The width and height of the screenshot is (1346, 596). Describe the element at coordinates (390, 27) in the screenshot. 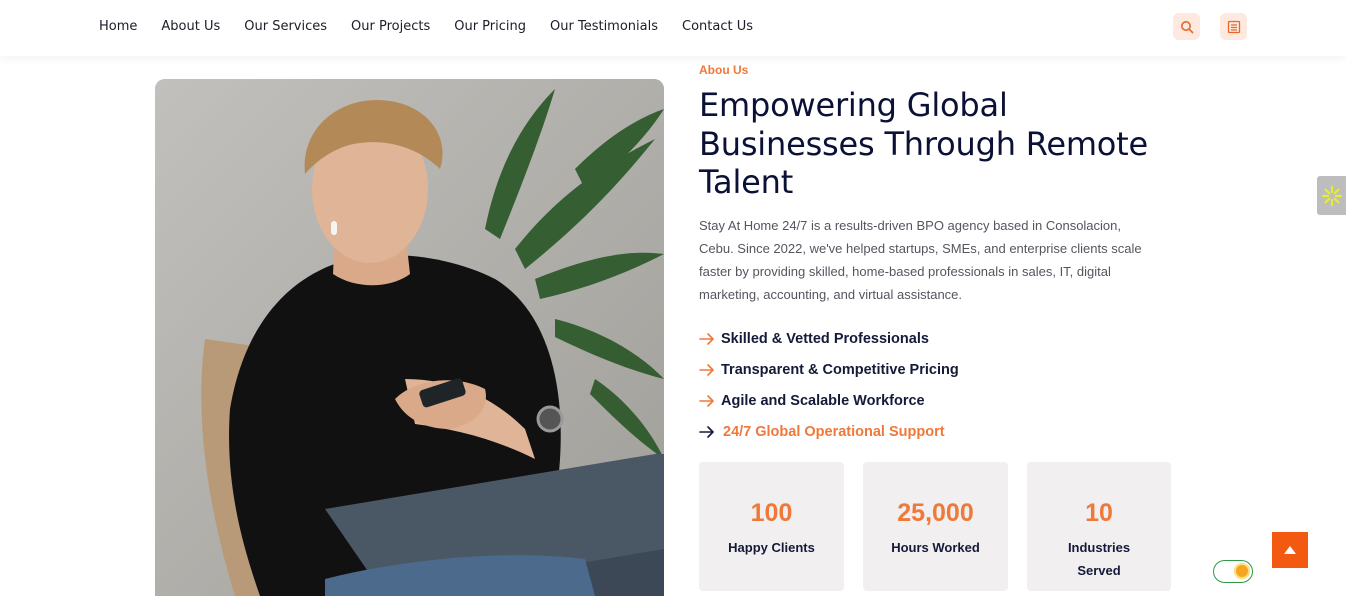

I see `nav-our-projects: Our Projects` at that location.